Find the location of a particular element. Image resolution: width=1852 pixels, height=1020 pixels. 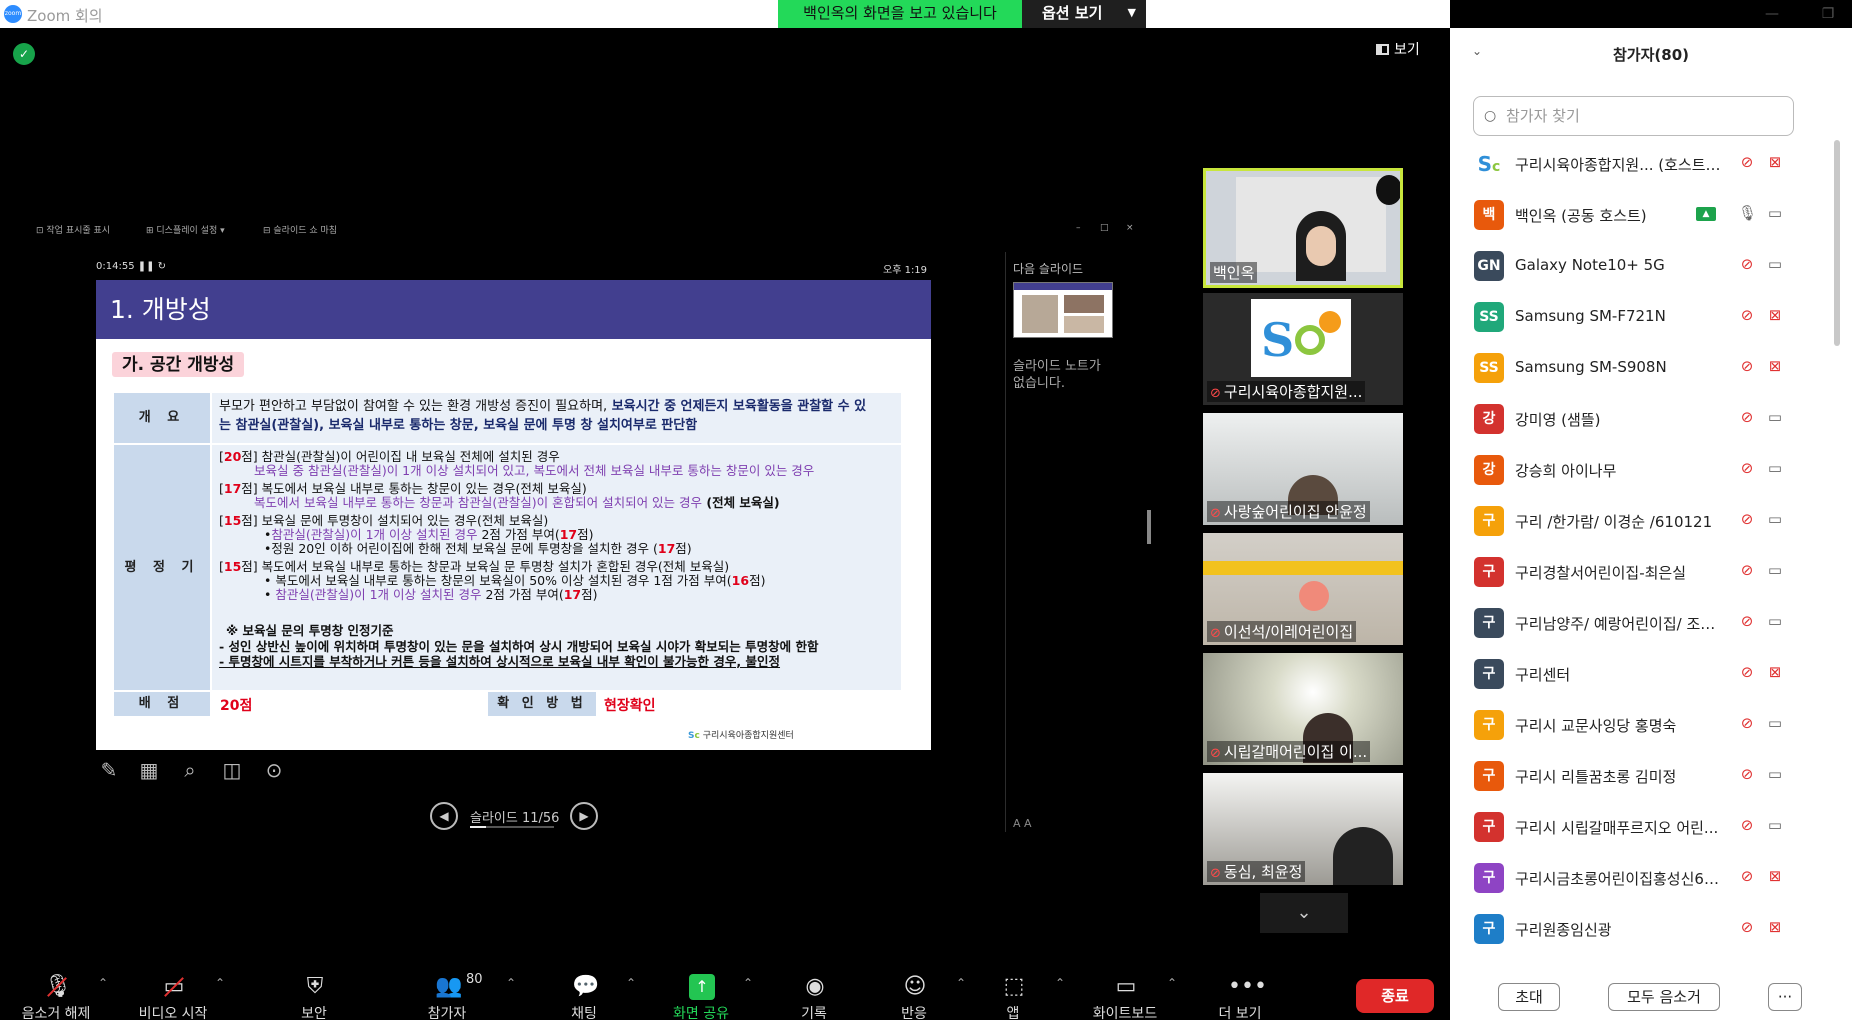

participant-row: 강 강미영 (샘뜰) ⊘ ▭ is located at coordinates (1635, 419).